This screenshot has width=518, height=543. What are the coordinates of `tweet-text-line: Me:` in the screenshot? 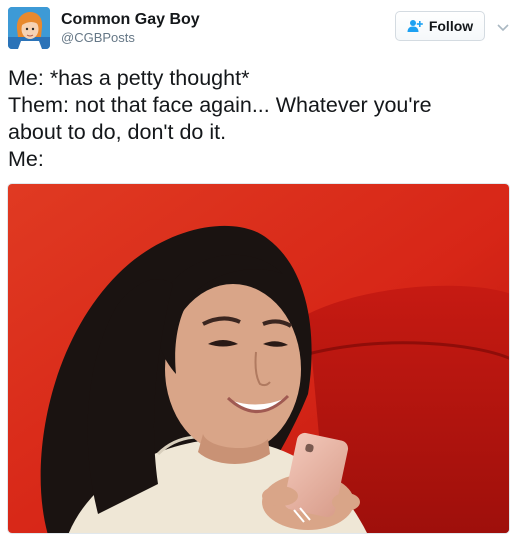 It's located at (26, 159).